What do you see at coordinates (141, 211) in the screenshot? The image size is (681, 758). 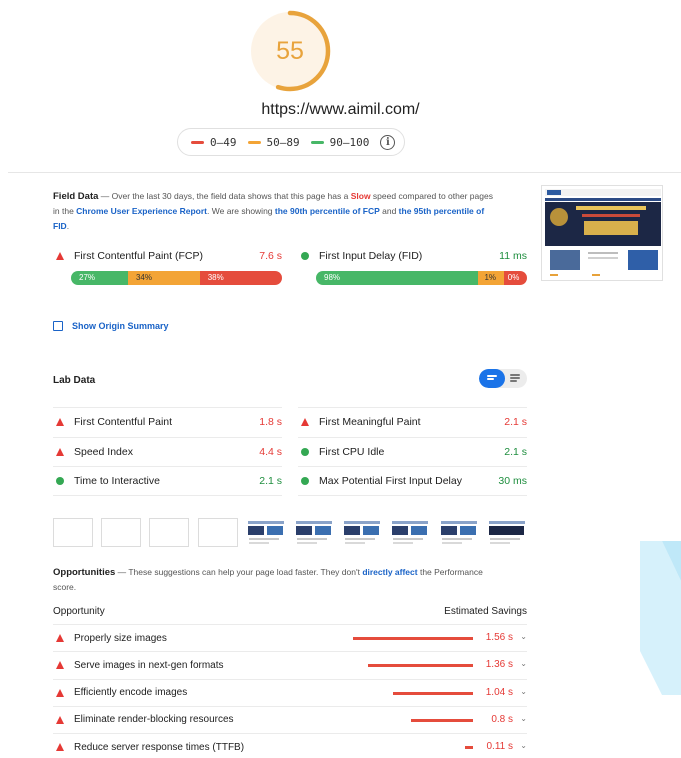 I see `crux-report-link: Chrome User Experience Report` at bounding box center [141, 211].